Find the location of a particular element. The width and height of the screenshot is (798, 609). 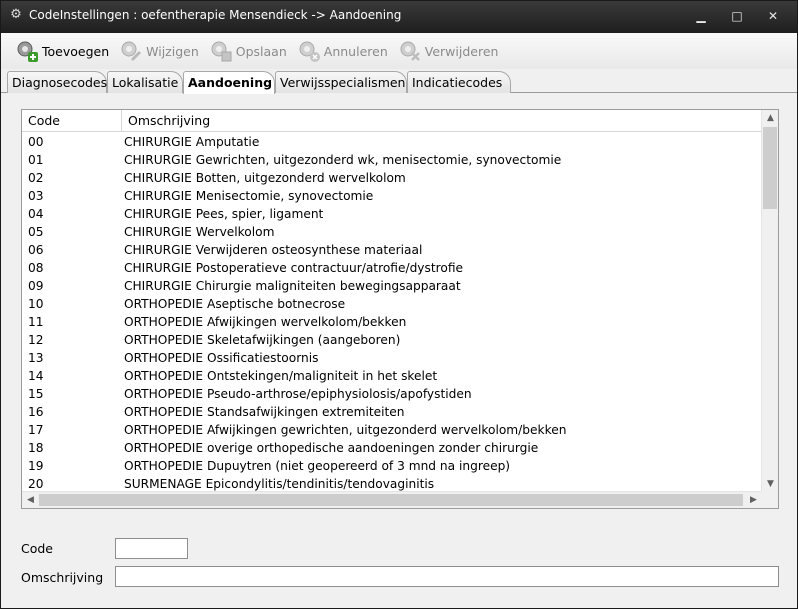

vertical-scroll-thumb is located at coordinates (770, 168).